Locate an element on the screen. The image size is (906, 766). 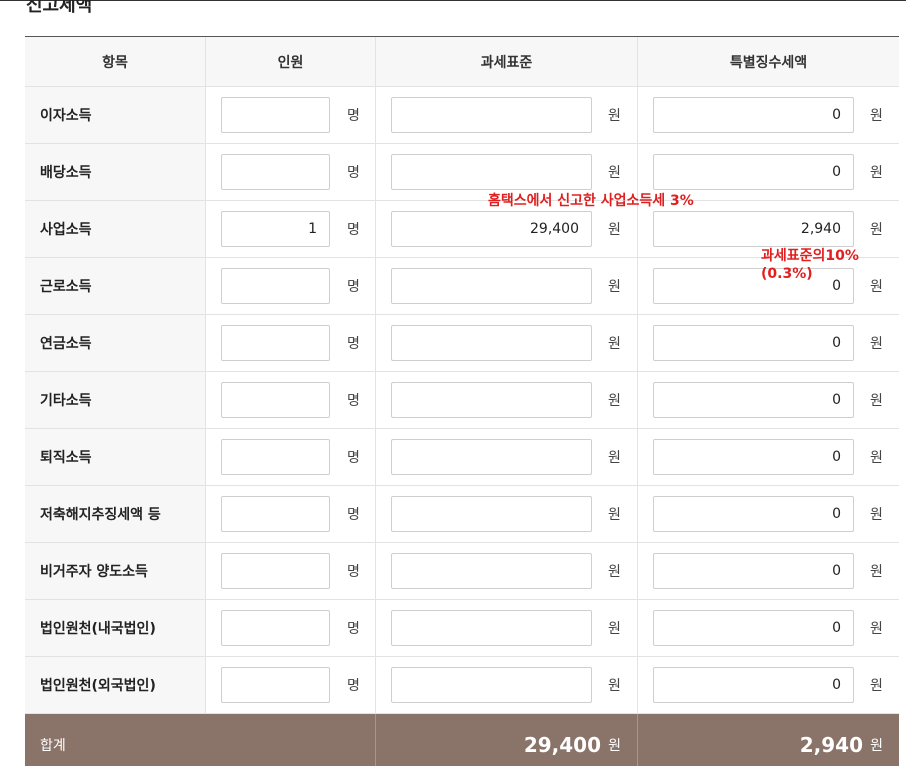
row-label: 연금소득 is located at coordinates (115, 343).